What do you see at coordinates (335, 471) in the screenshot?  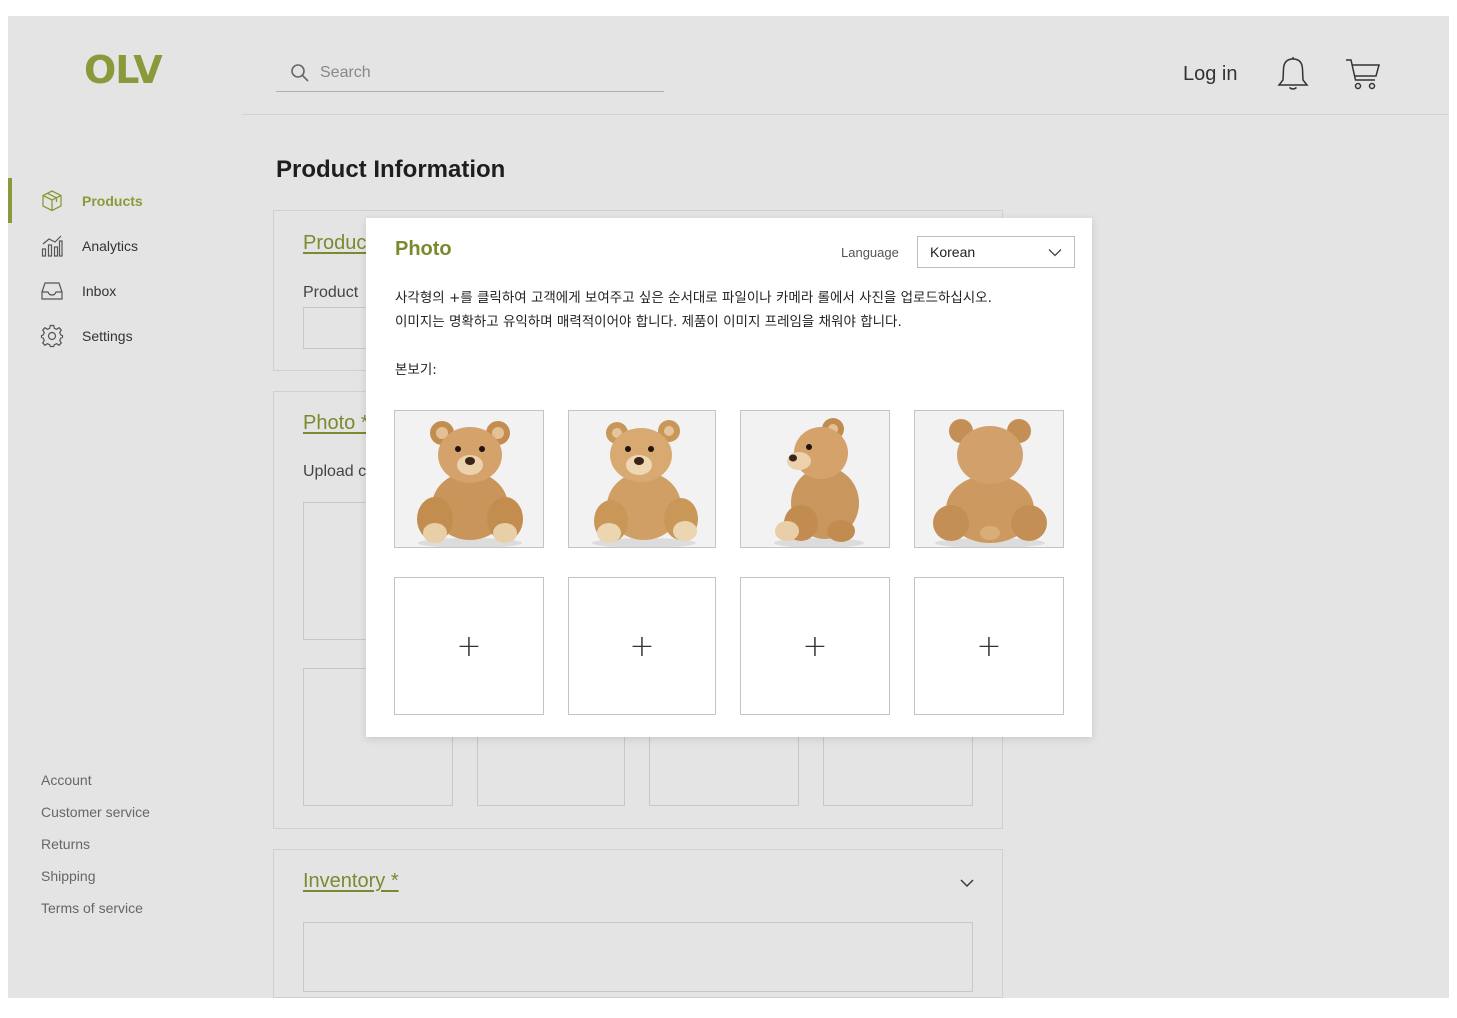 I see `upload-label: Upload c` at bounding box center [335, 471].